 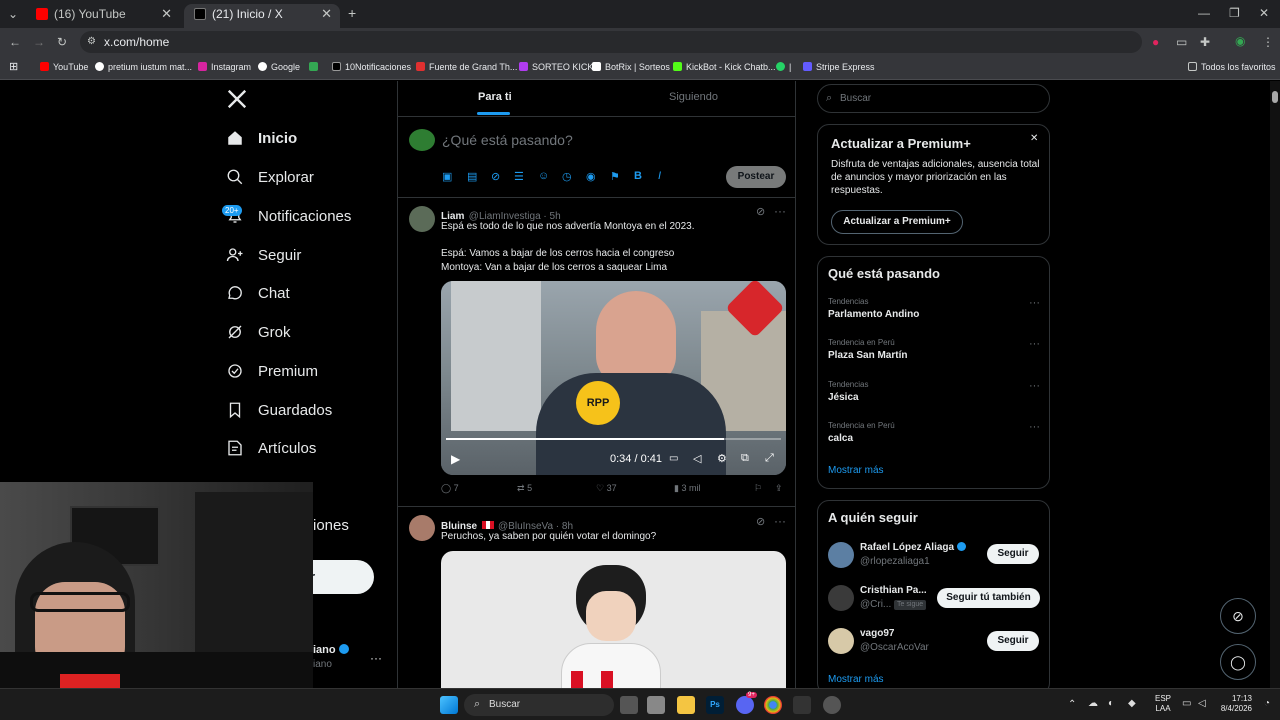 I want to click on profile-name-partial: iano, so click(x=331, y=650).